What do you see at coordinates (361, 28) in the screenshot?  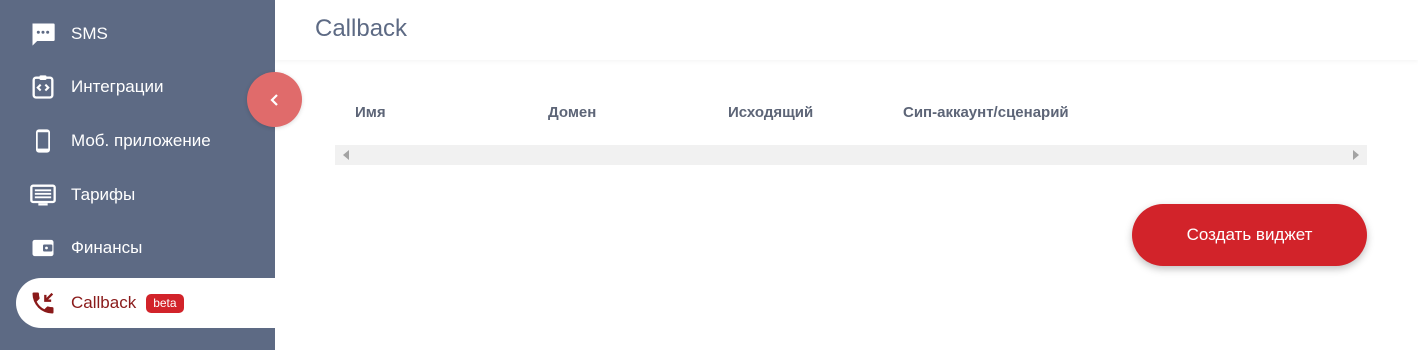 I see `page-title: Callback` at bounding box center [361, 28].